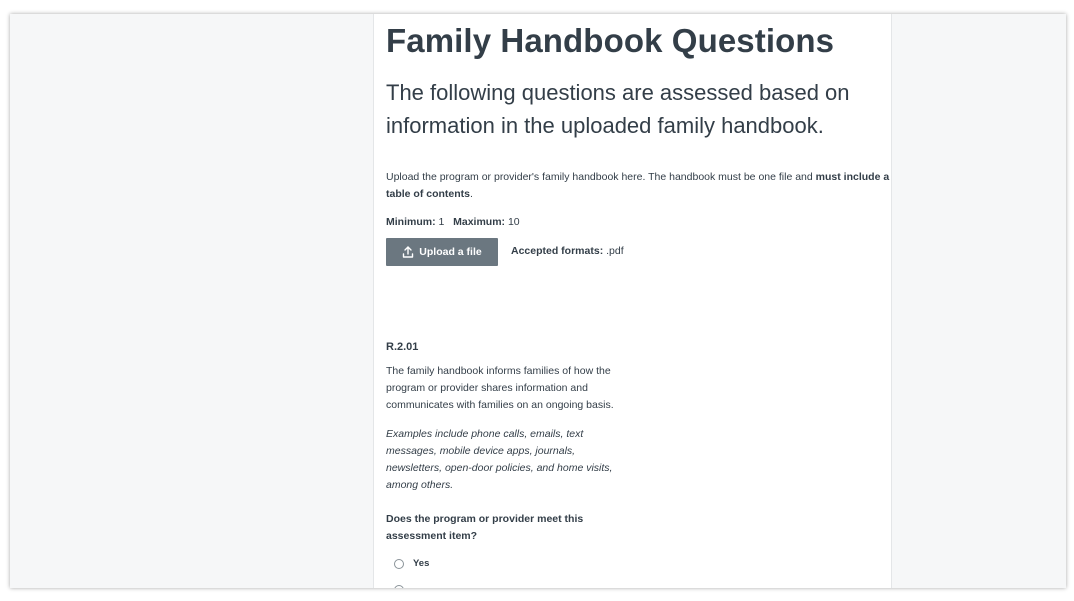 The image size is (1074, 601). Describe the element at coordinates (471, 194) in the screenshot. I see `upload-instructions-end: .` at that location.